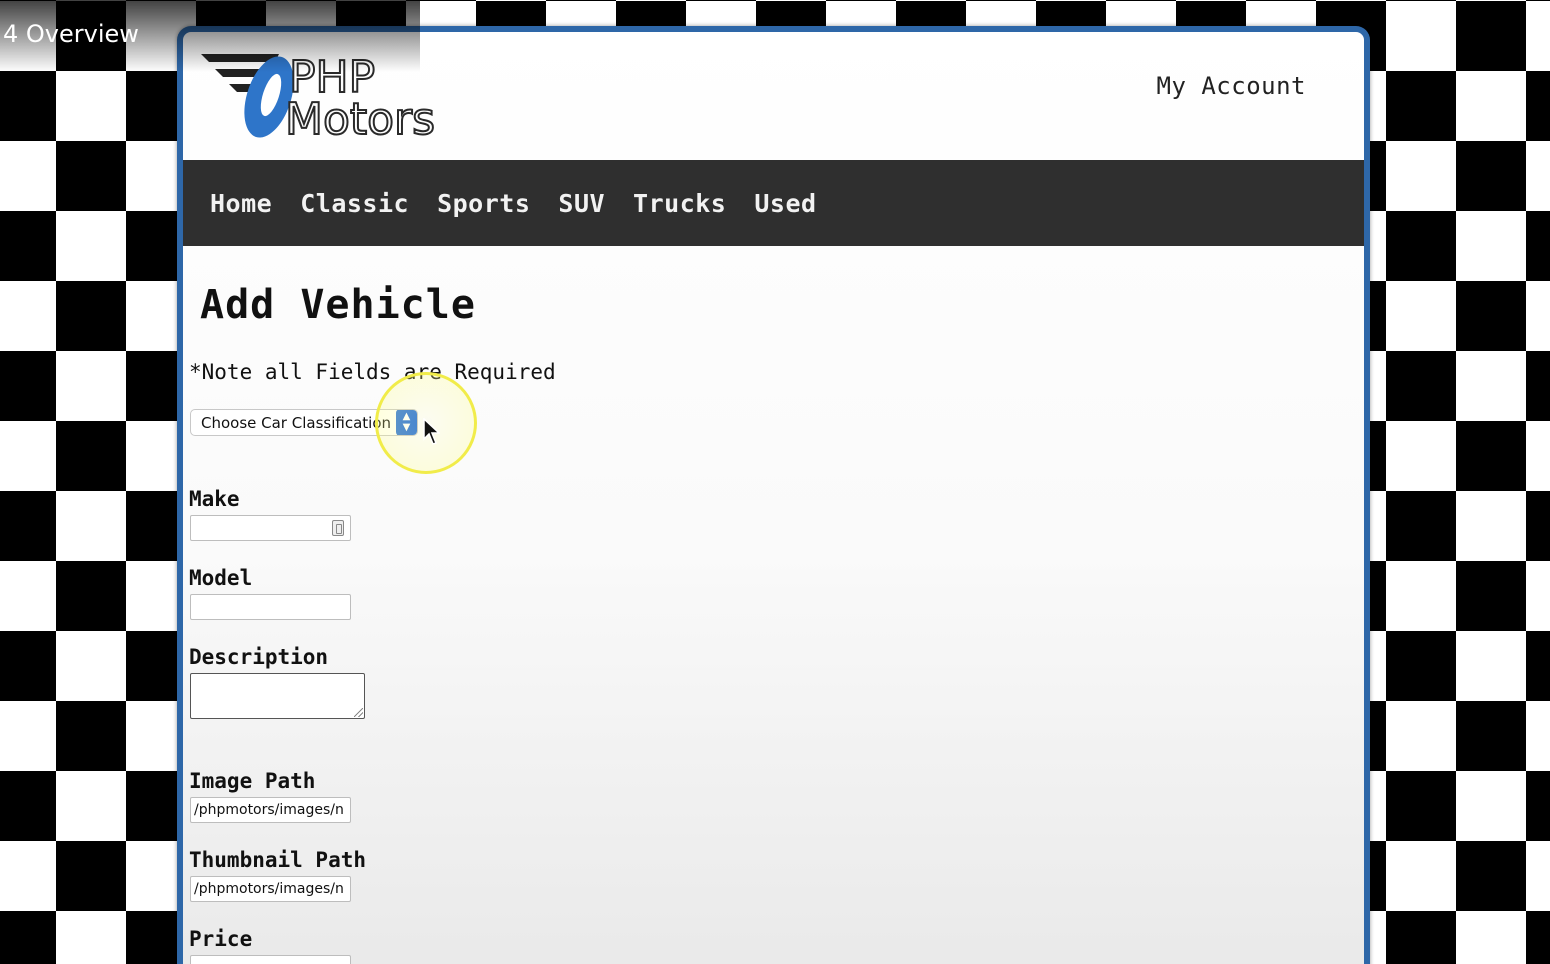 This screenshot has width=1550, height=964. Describe the element at coordinates (214, 499) in the screenshot. I see `make-label: Make` at that location.